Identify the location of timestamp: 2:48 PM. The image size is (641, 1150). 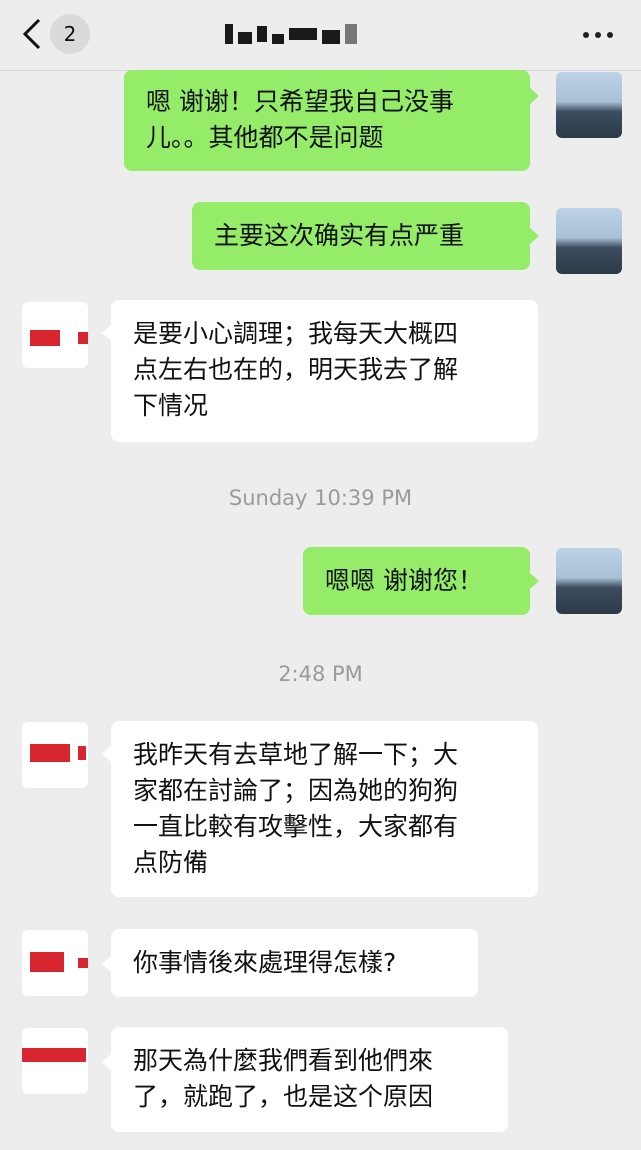
(320, 674).